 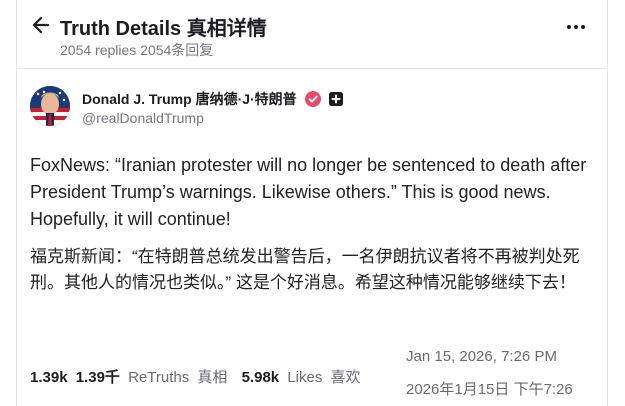 What do you see at coordinates (346, 377) in the screenshot?
I see `likes-label-zh: 喜欢` at bounding box center [346, 377].